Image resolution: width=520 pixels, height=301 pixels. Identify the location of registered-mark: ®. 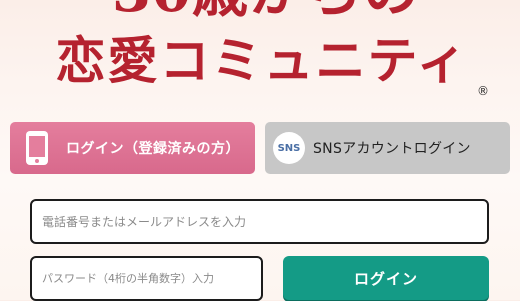
(483, 91).